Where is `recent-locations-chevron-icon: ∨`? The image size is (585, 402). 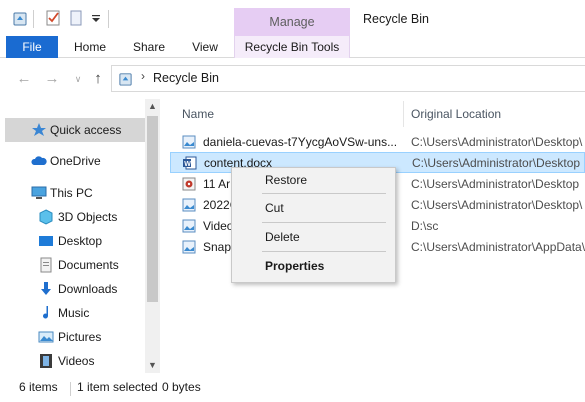
recent-locations-chevron-icon: ∨ is located at coordinates (78, 79).